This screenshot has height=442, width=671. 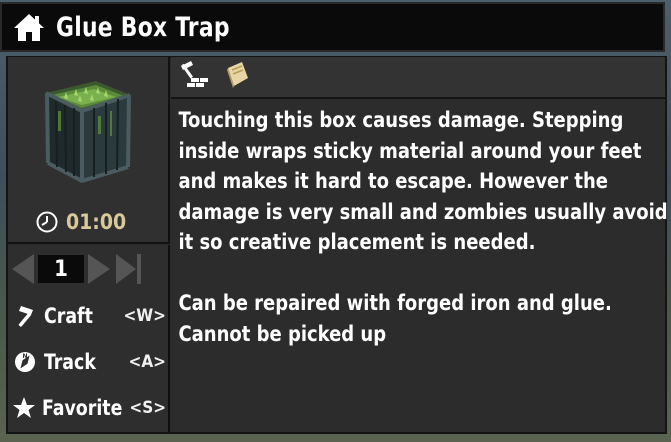 What do you see at coordinates (87, 269) in the screenshot?
I see `quantity-stepper: 1` at bounding box center [87, 269].